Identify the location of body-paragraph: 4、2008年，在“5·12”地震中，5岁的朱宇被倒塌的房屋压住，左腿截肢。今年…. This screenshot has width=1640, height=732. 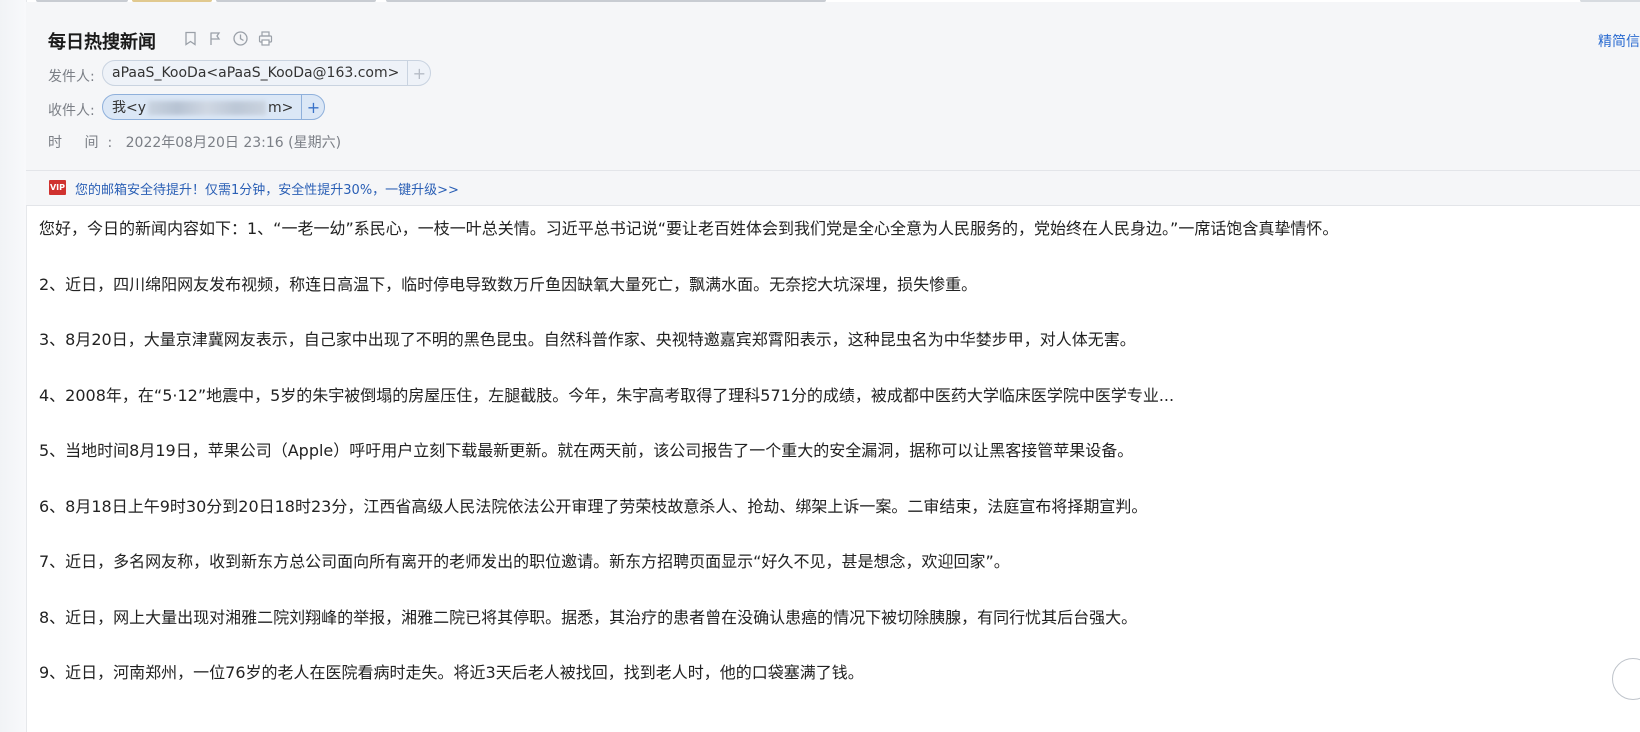
(607, 395).